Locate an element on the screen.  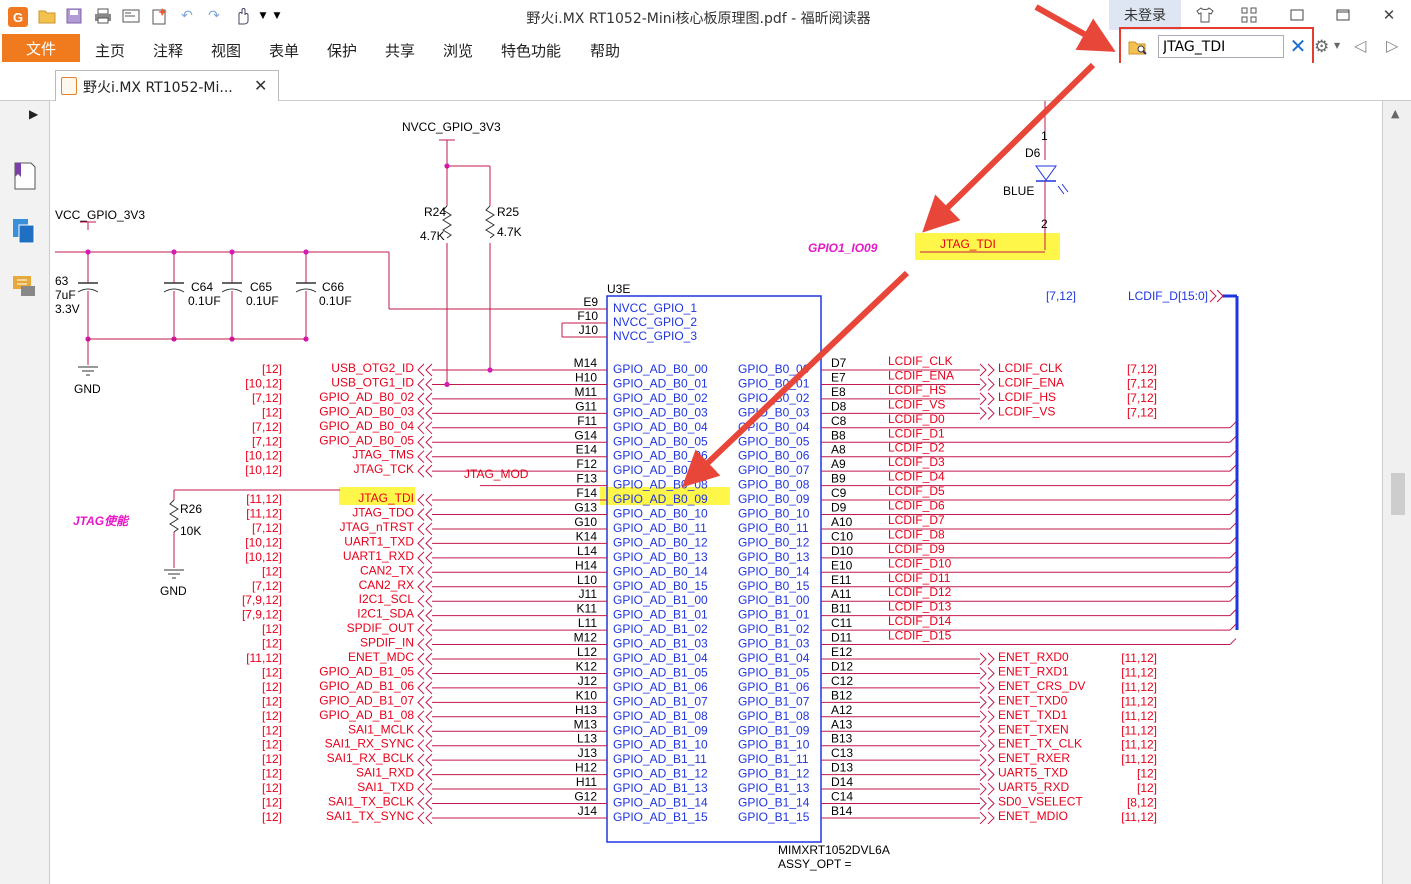
menu-browse: 浏览 is located at coordinates (458, 50).